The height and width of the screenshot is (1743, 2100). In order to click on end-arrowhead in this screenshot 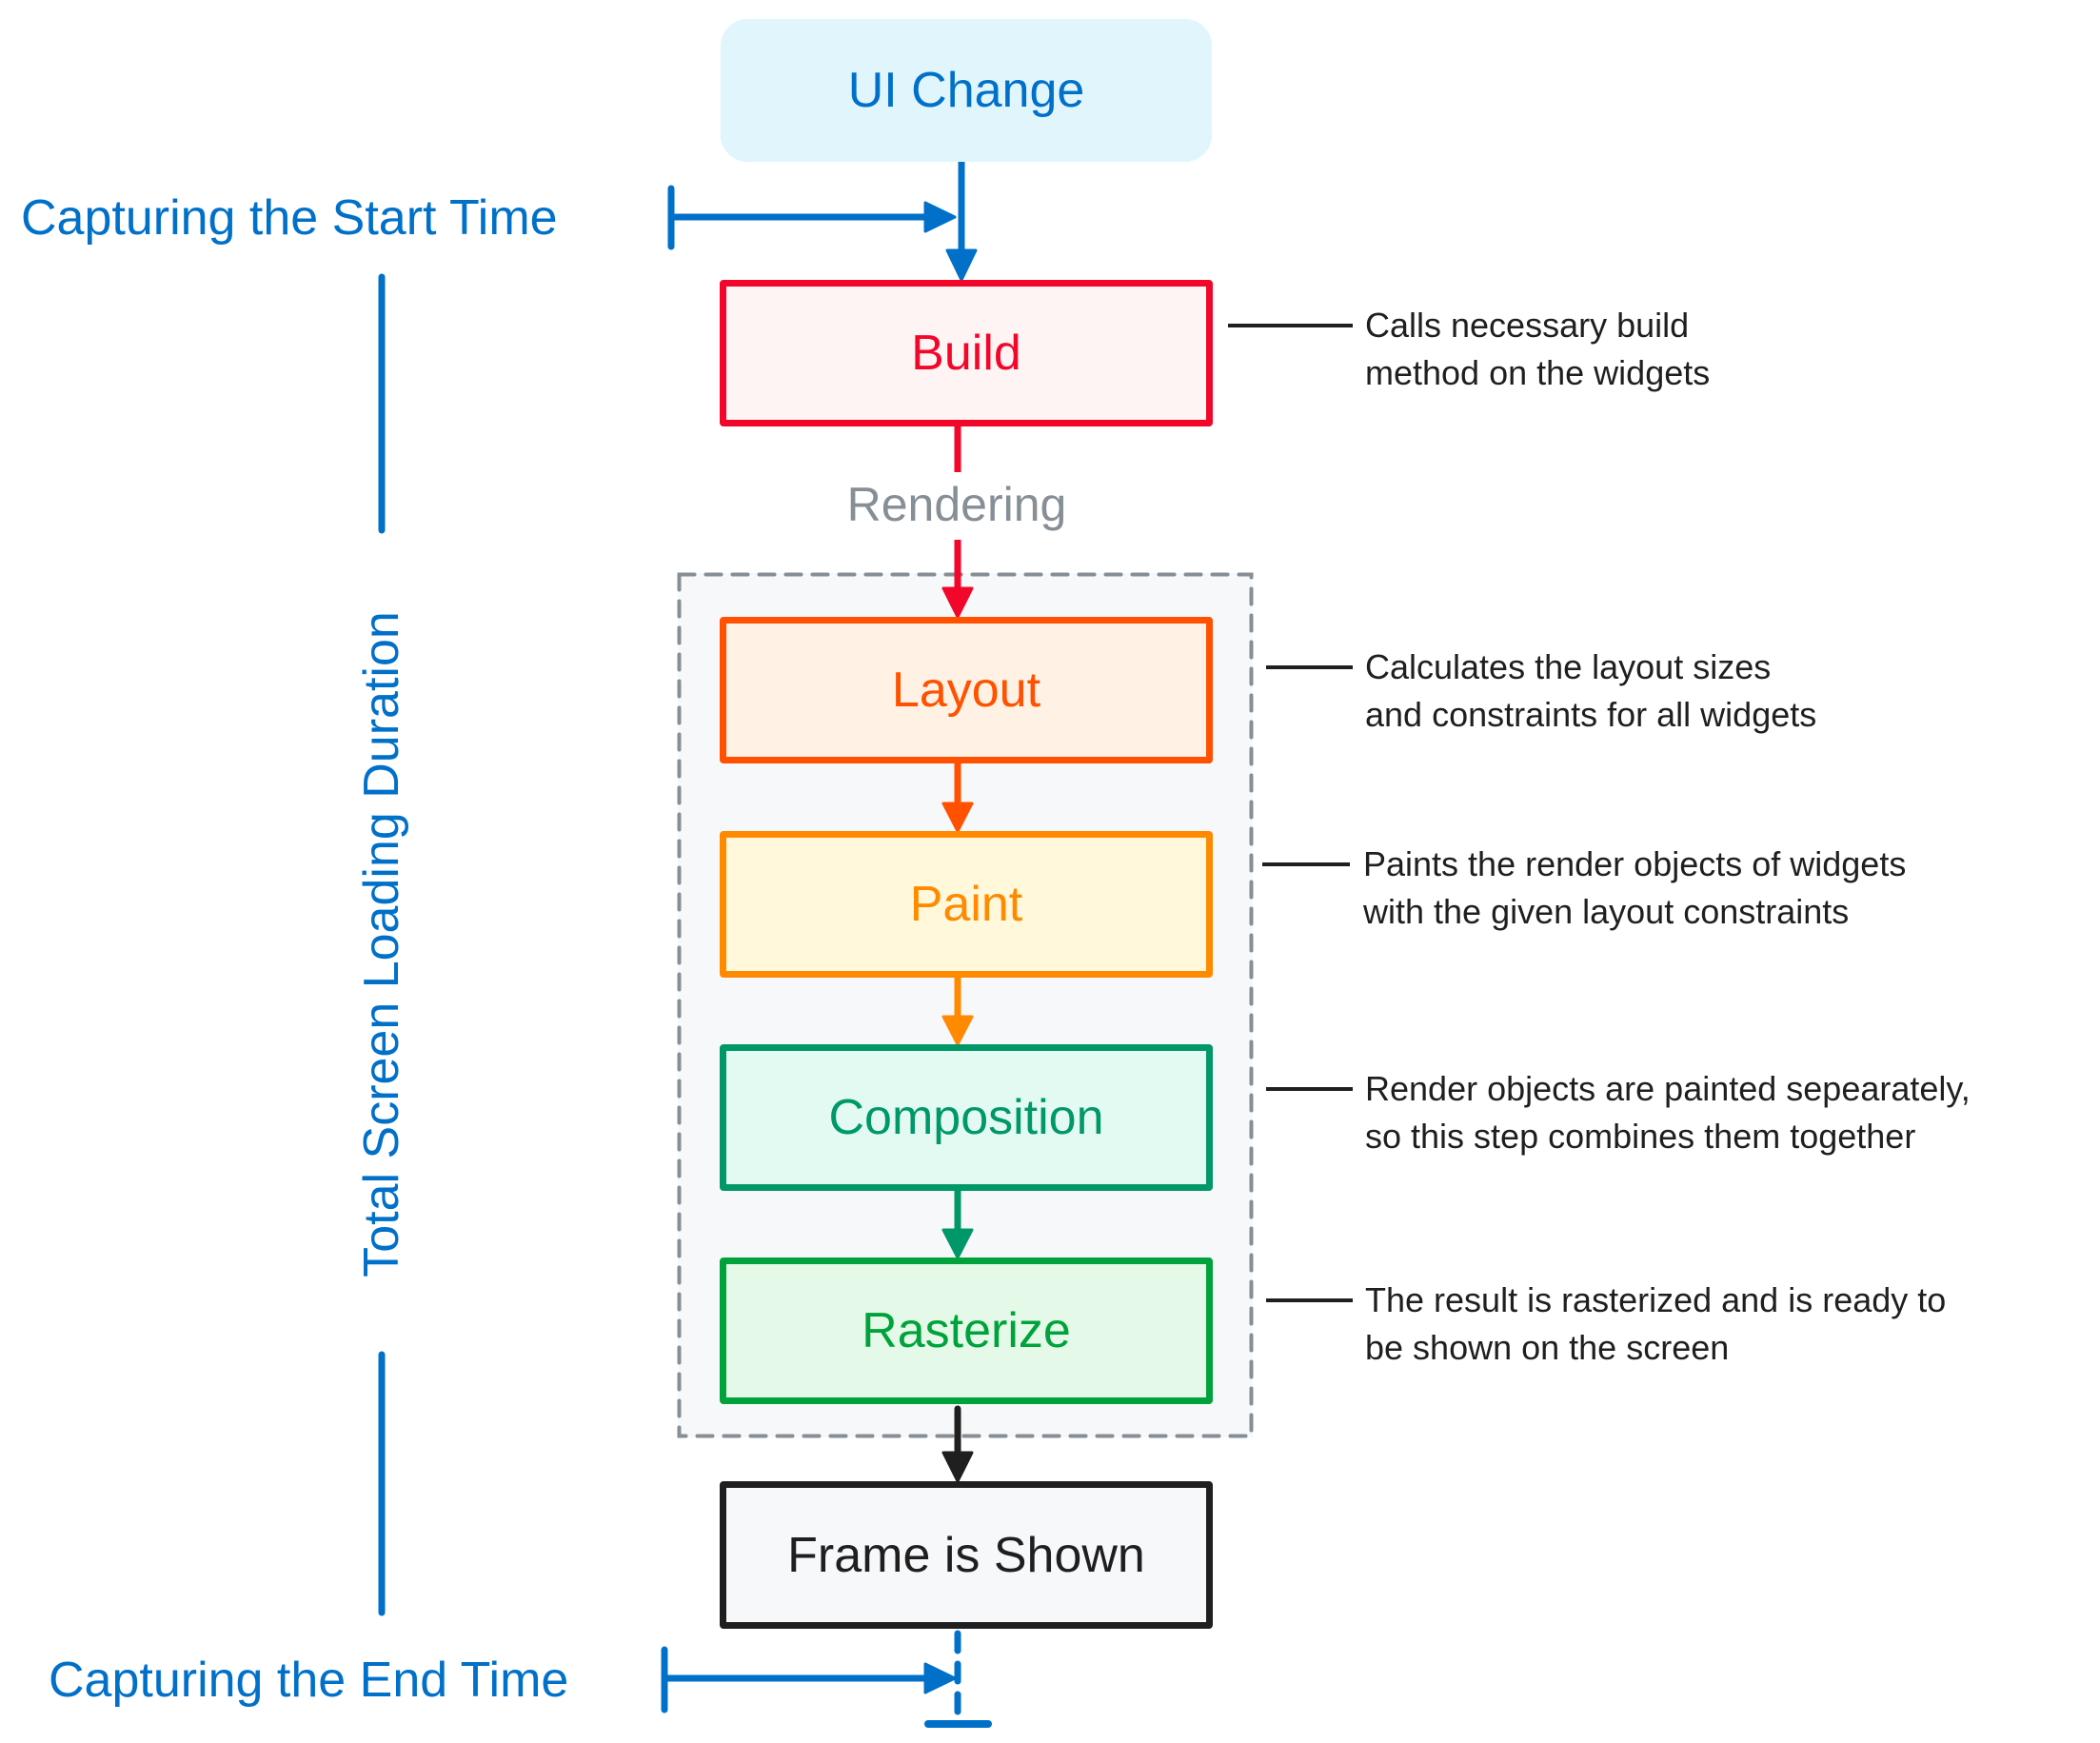, I will do `click(940, 1678)`.